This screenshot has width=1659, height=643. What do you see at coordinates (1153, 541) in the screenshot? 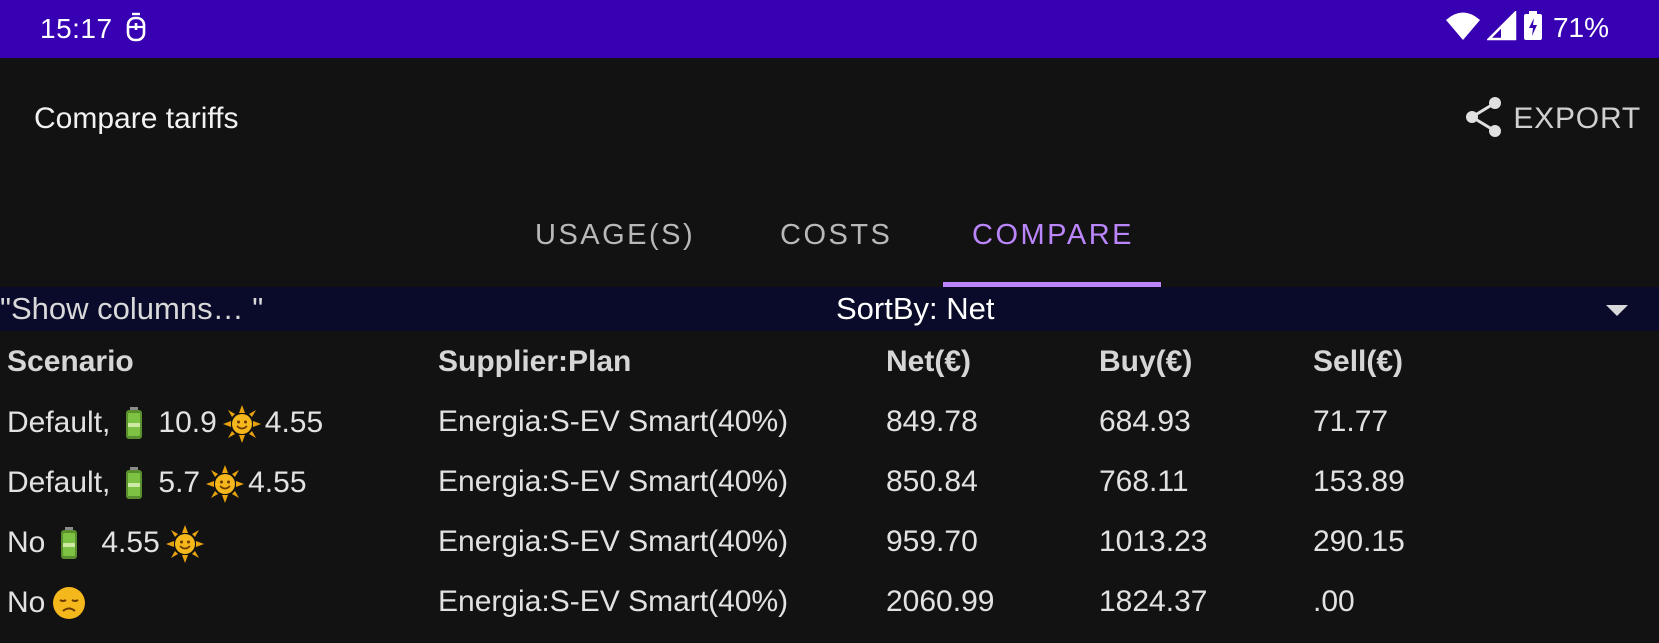
I see `buy-cell: 1013.23` at bounding box center [1153, 541].